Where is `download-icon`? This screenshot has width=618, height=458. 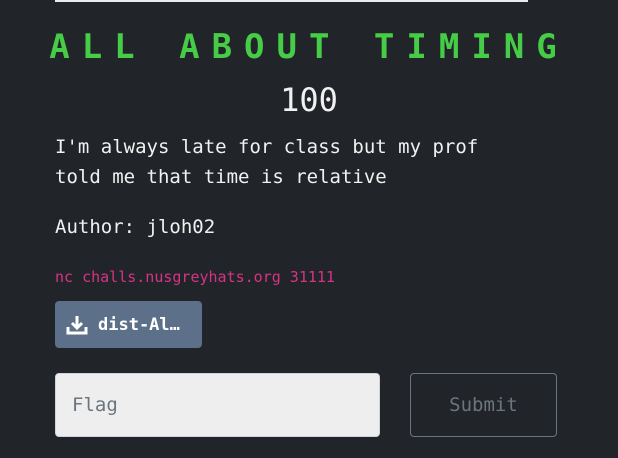 download-icon is located at coordinates (77, 325).